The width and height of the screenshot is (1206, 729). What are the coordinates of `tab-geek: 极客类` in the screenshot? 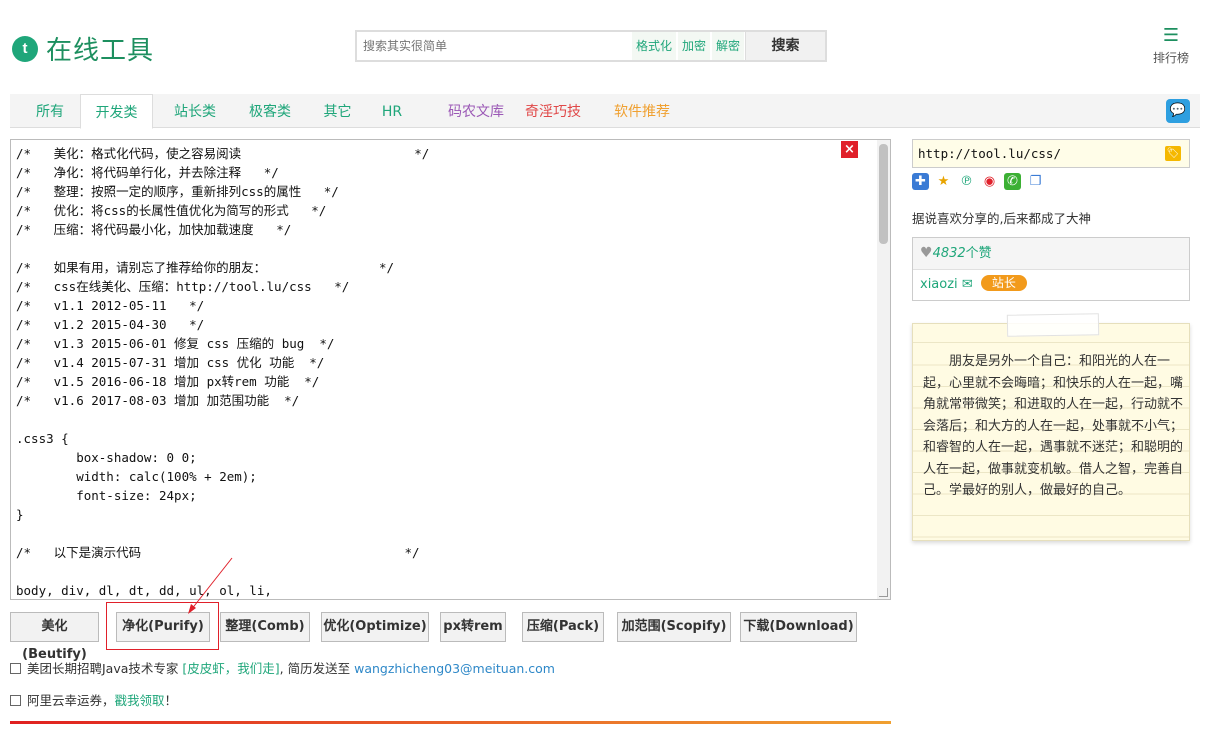 It's located at (270, 111).